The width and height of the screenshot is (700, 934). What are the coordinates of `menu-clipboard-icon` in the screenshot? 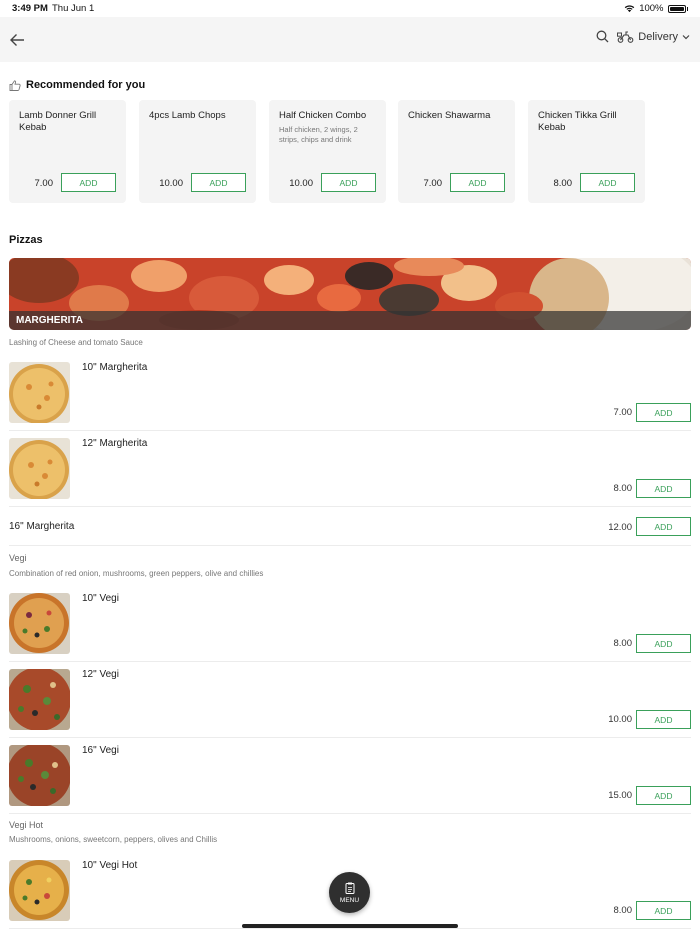 It's located at (349, 888).